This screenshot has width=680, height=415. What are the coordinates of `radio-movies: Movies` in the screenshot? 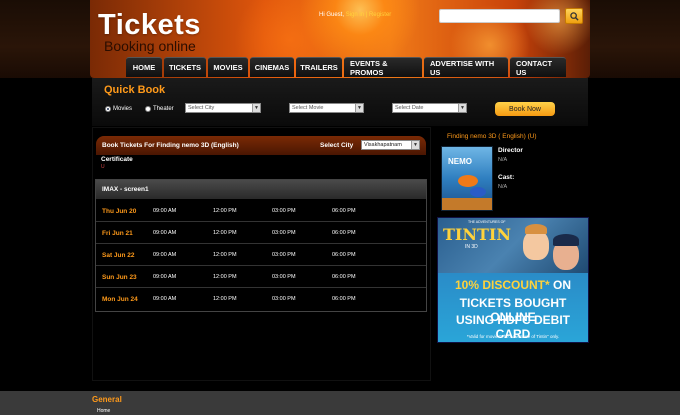 It's located at (118, 109).